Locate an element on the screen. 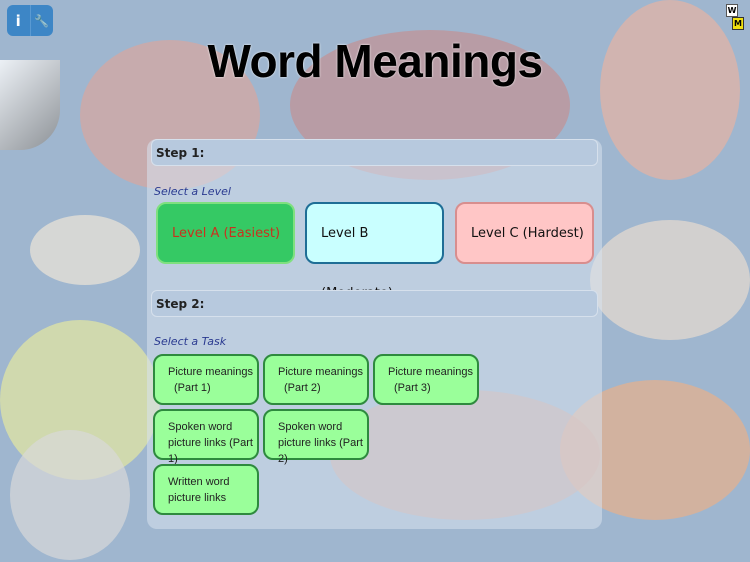  task-picture-meanings-2: Picture meanings (Part 2) is located at coordinates (316, 379).